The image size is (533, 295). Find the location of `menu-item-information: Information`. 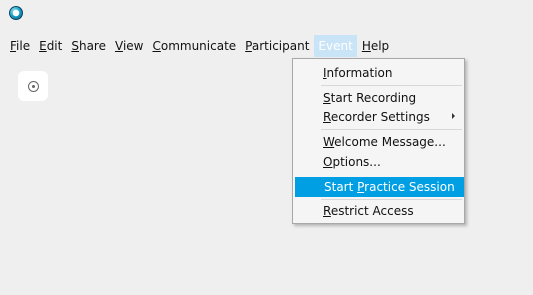

menu-item-information: Information is located at coordinates (378, 73).